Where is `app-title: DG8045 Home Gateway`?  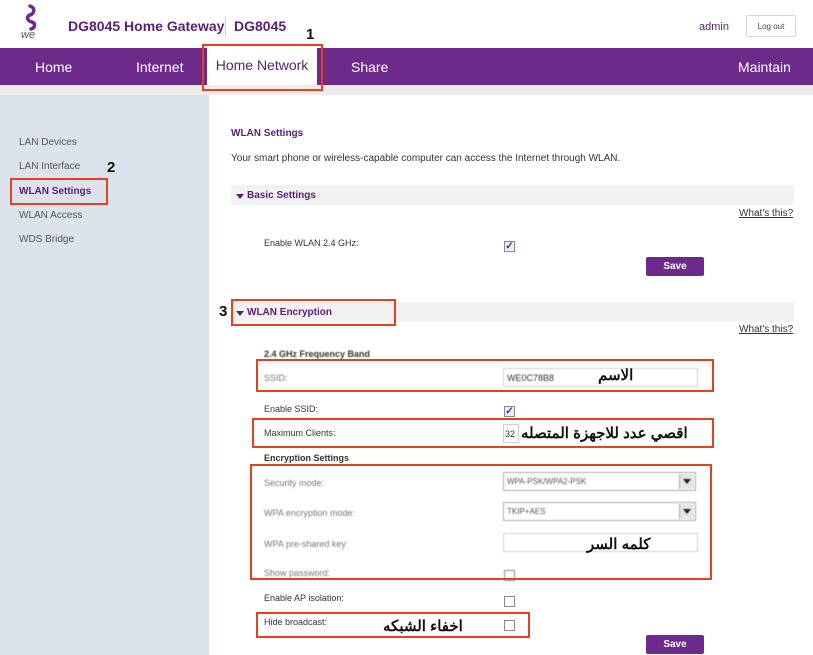
app-title: DG8045 Home Gateway is located at coordinates (146, 26).